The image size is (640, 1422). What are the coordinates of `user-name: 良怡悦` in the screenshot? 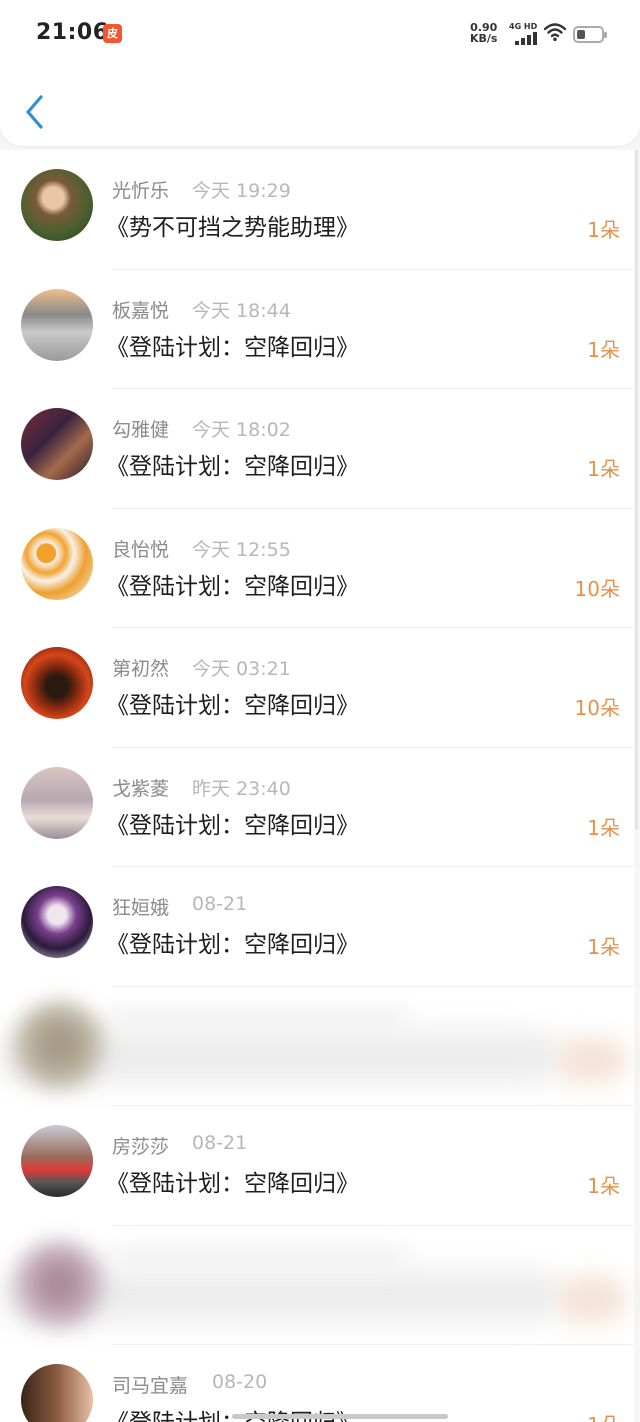 It's located at (140, 548).